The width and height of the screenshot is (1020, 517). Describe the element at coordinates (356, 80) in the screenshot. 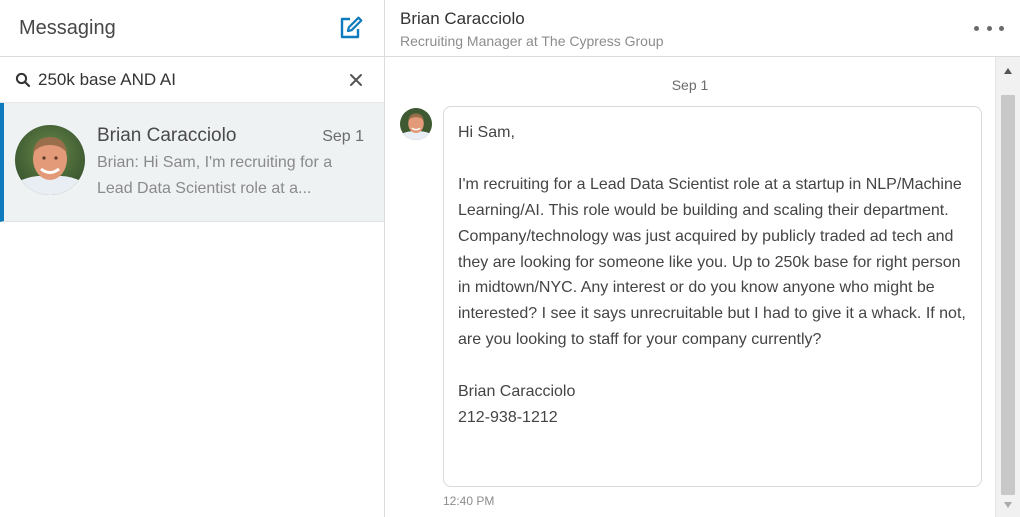

I see `close-icon` at that location.